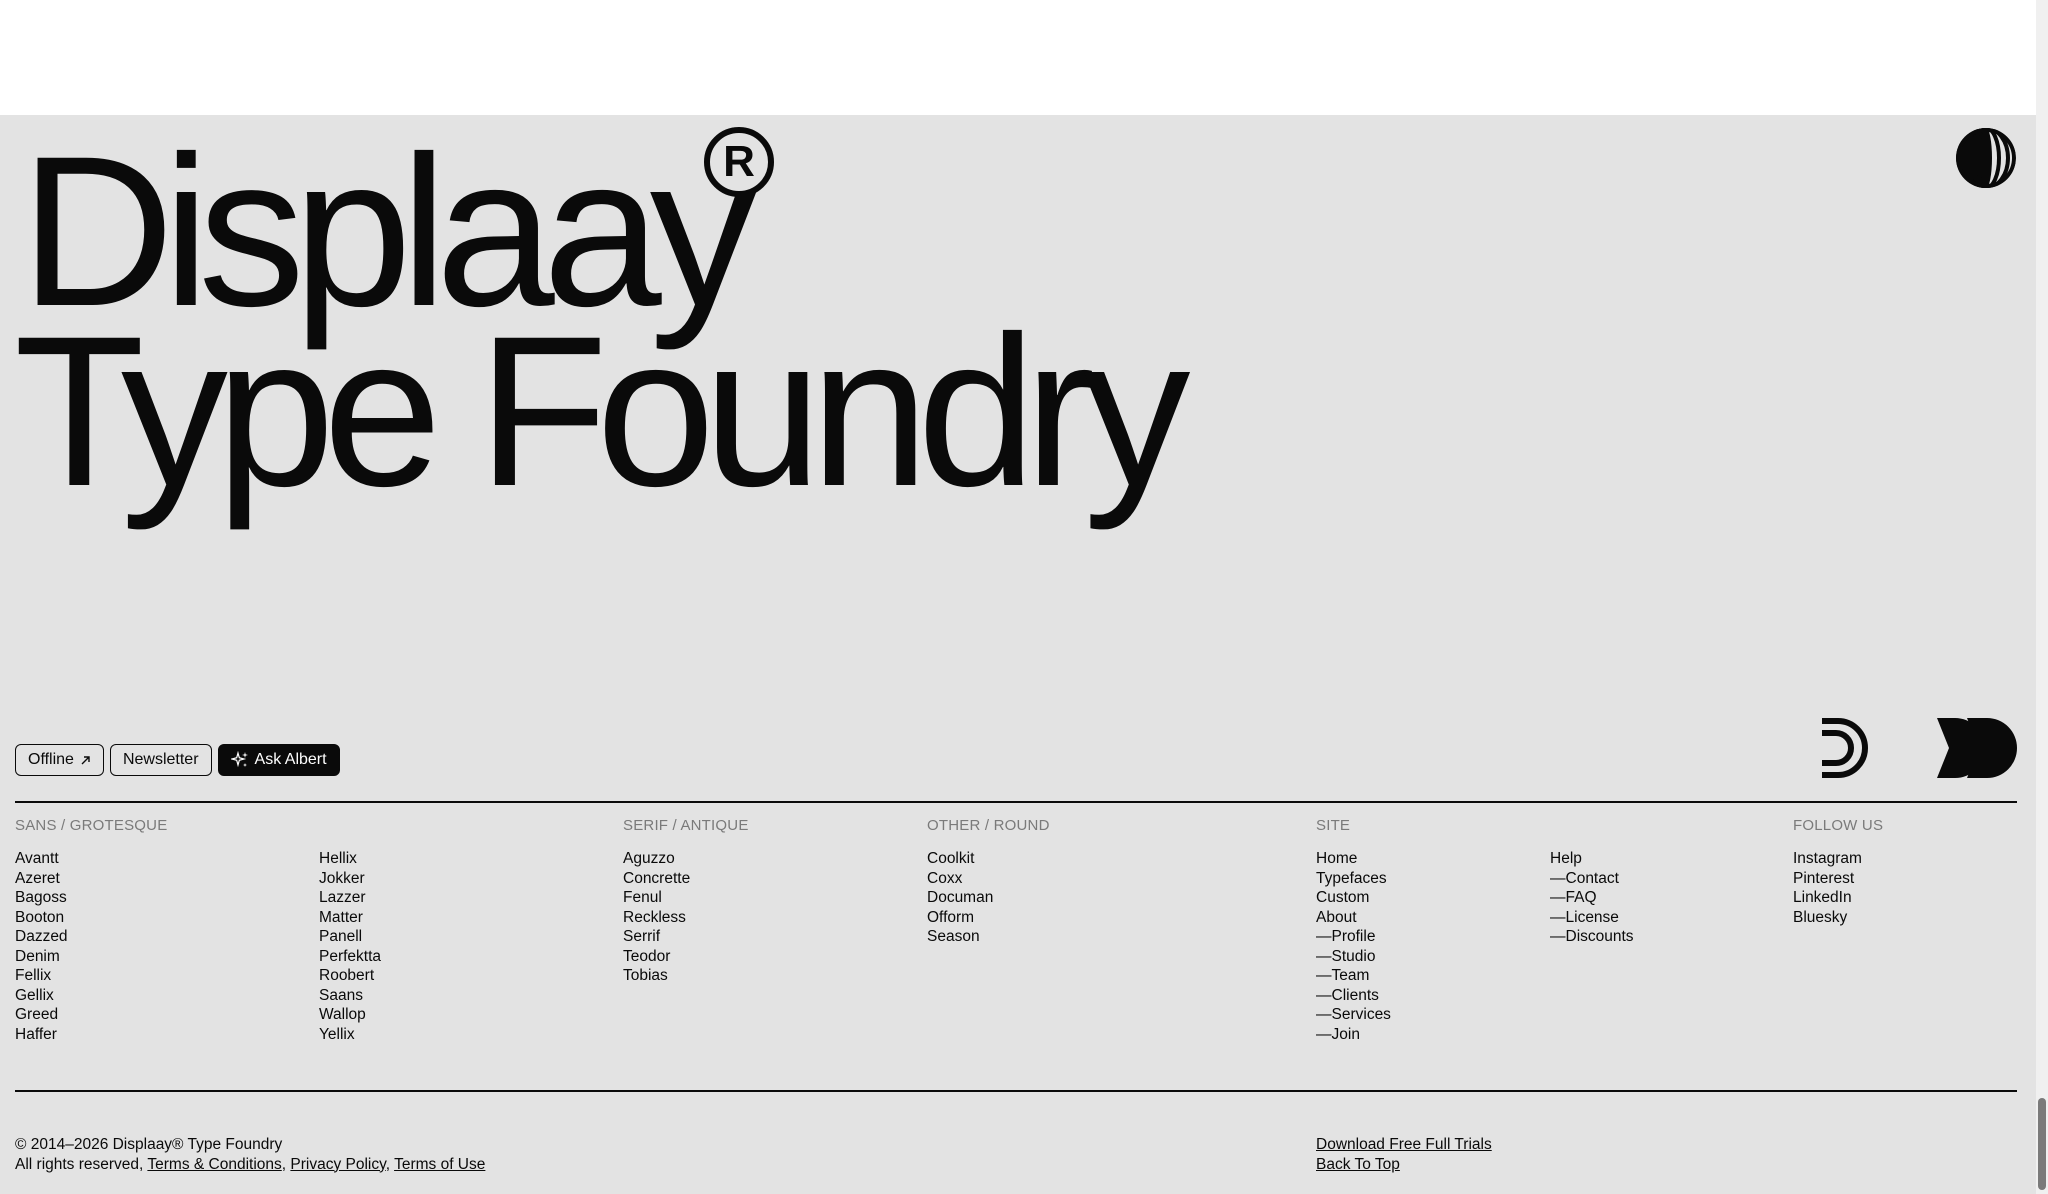 This screenshot has height=1194, width=2048. I want to click on footer-button-row: Offline Newsletter Ask Albert, so click(177, 760).